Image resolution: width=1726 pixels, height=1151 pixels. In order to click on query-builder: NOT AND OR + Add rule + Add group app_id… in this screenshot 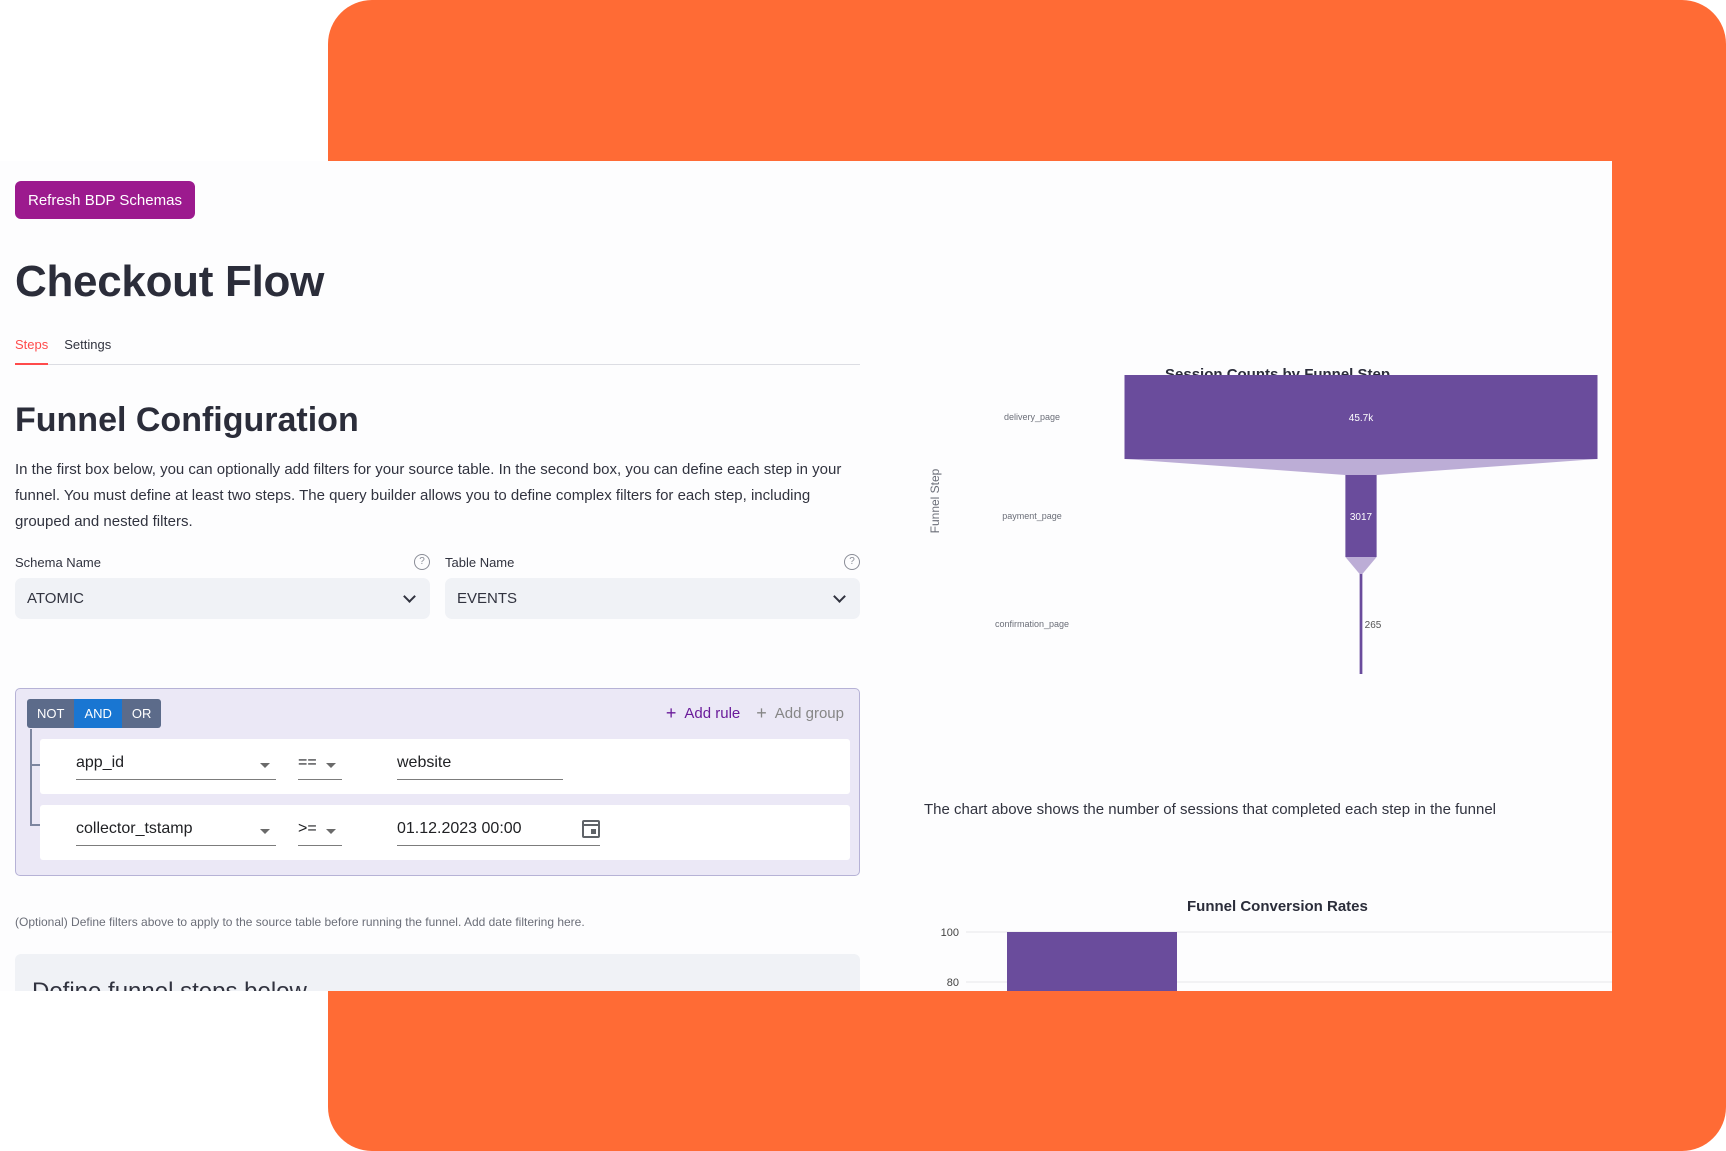, I will do `click(437, 782)`.